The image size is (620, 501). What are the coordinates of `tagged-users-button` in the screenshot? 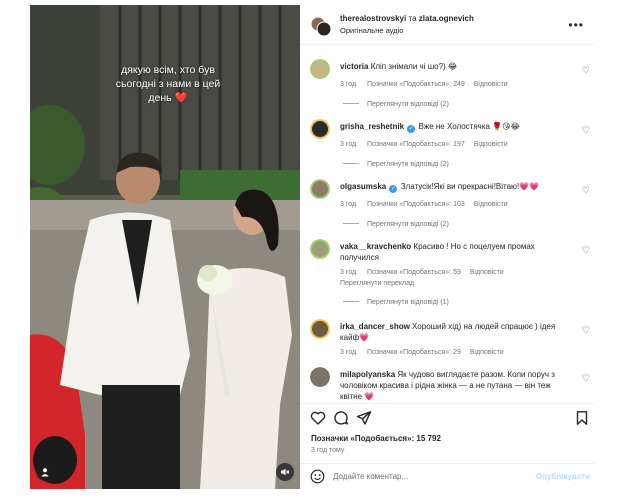 It's located at (45, 472).